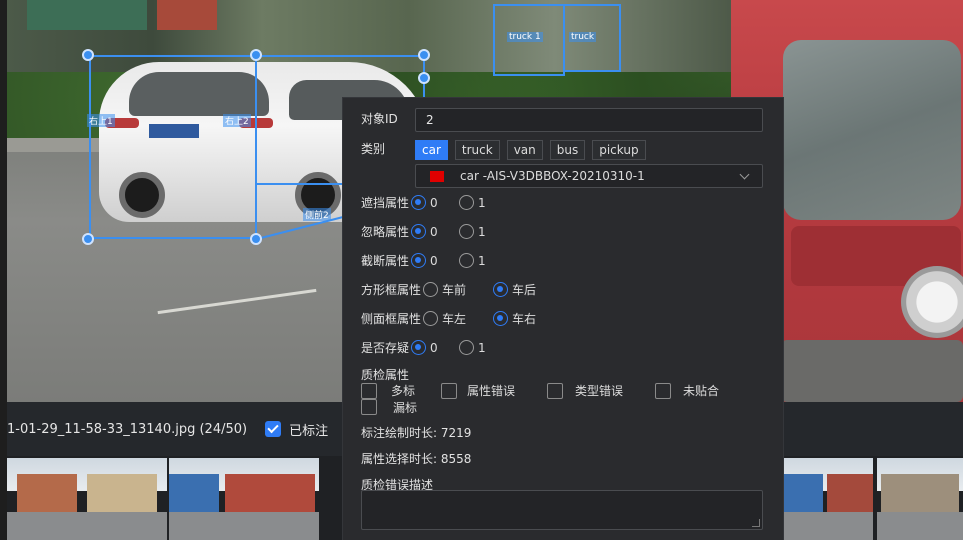  I want to click on class-tag-bus: bus, so click(567, 150).